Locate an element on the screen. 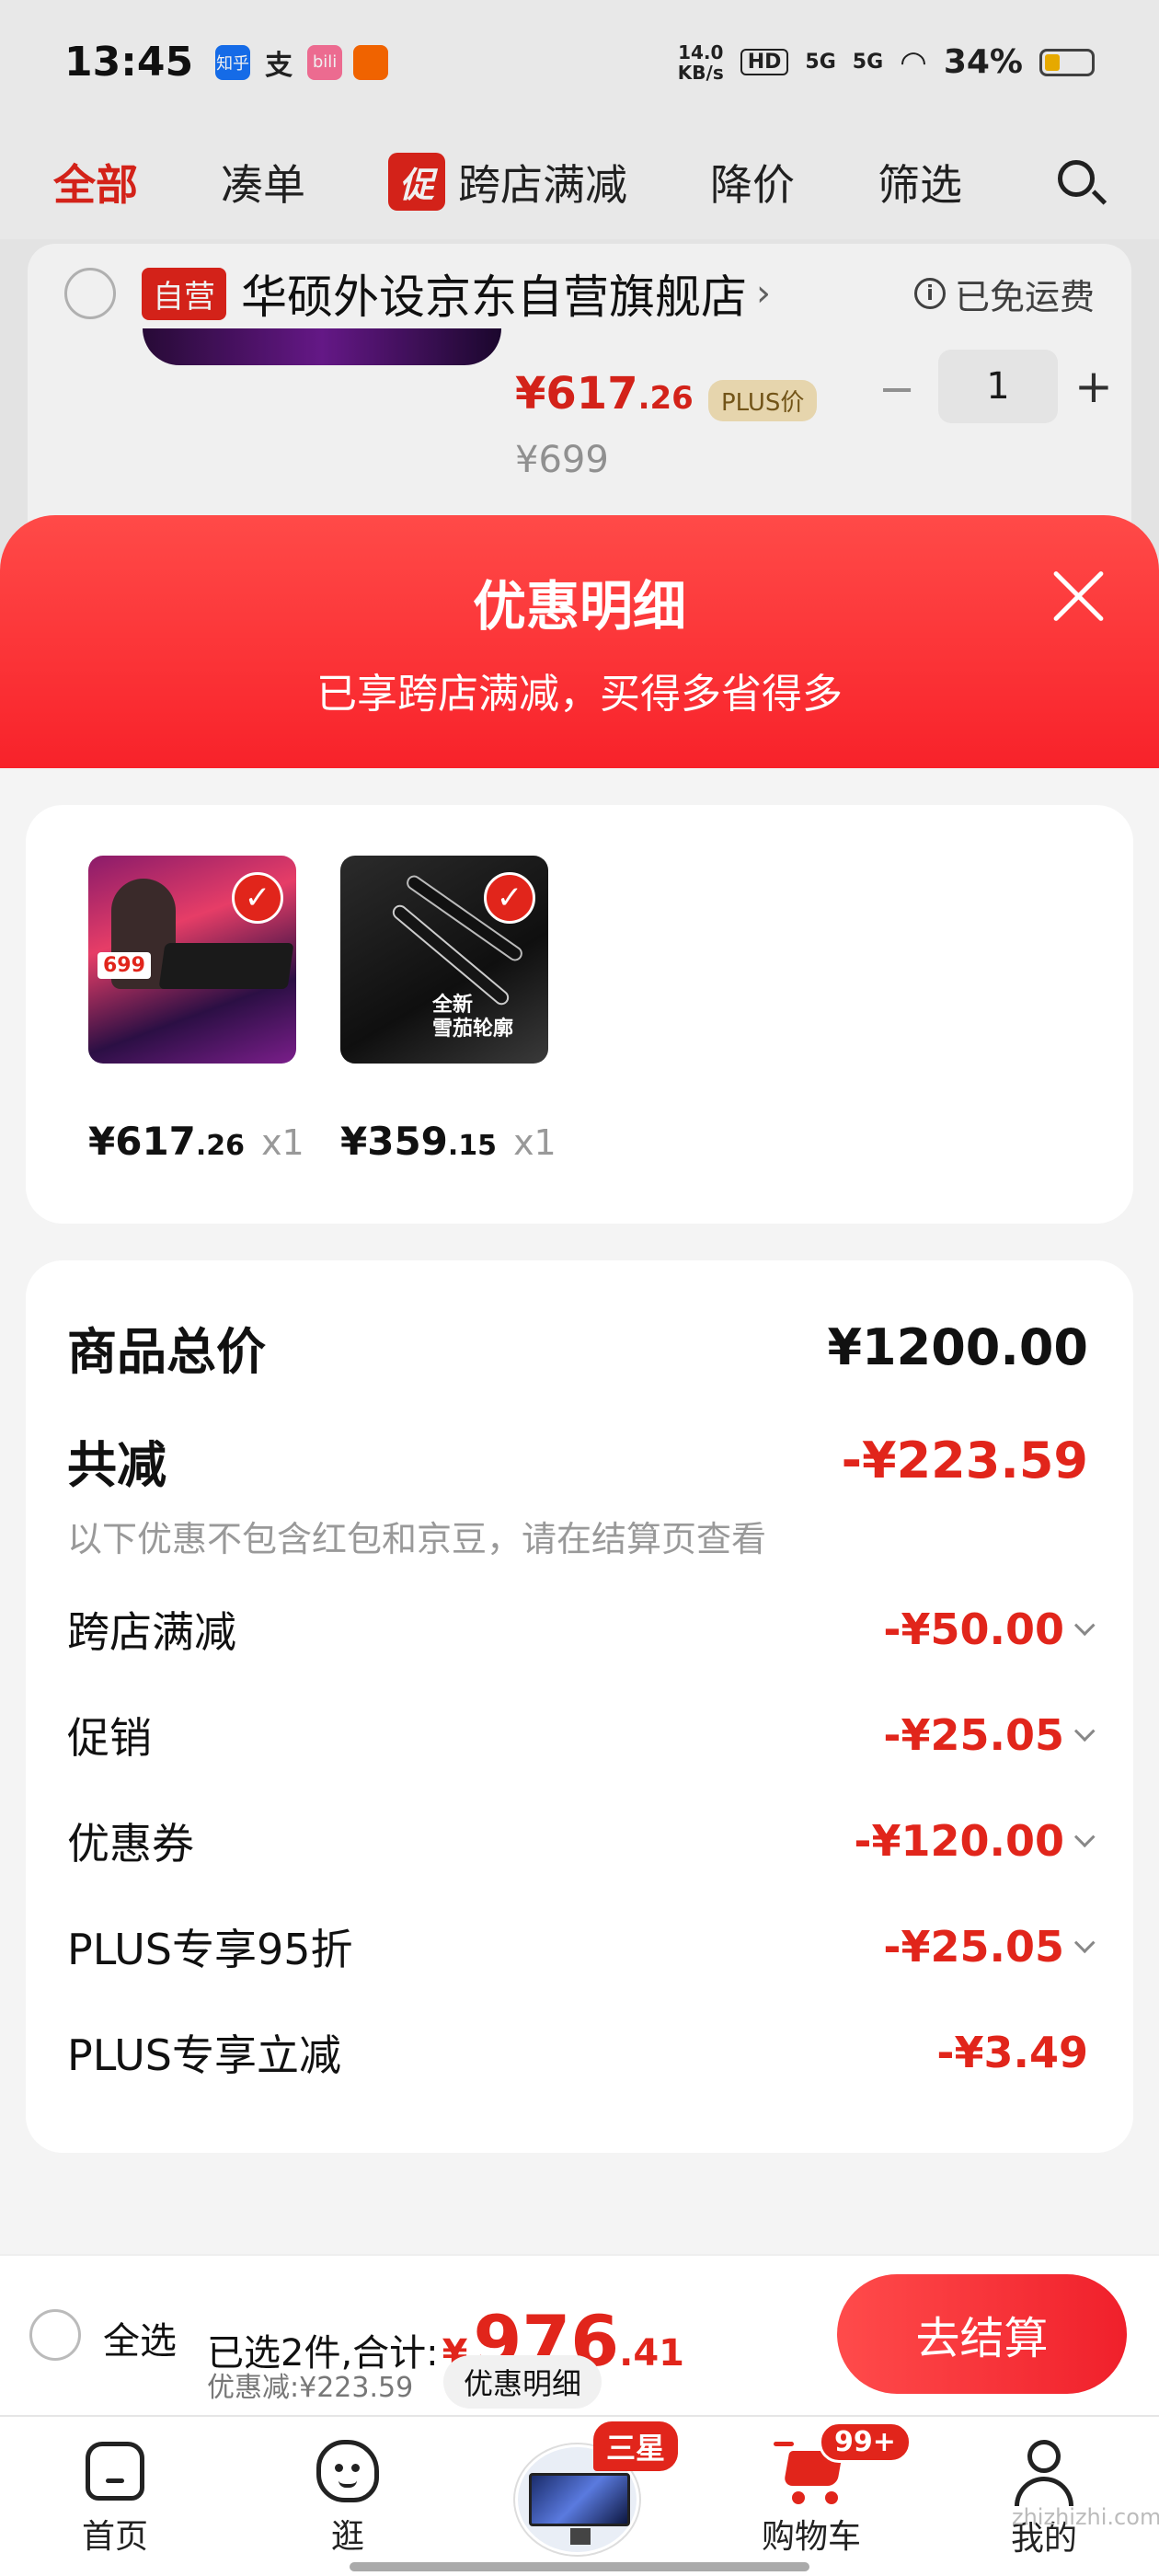 This screenshot has height=2576, width=1159. discount-value: -¥50.00 is located at coordinates (989, 1629).